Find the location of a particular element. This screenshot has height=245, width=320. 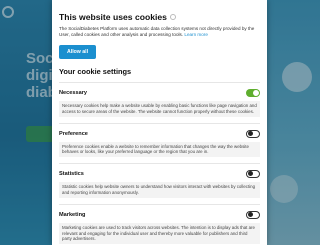

category-header: Preference is located at coordinates (159, 134).